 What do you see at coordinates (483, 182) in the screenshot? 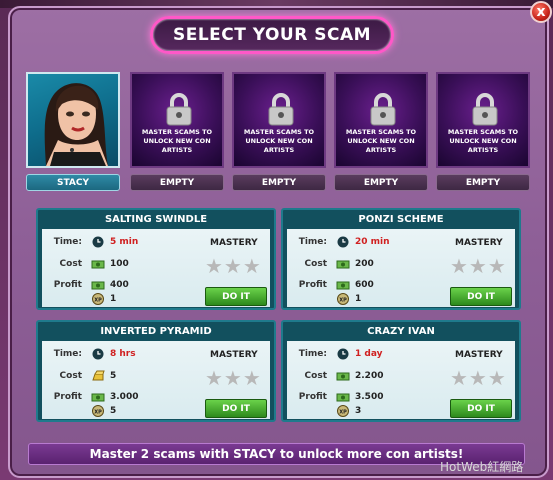
I see `tab-empty-4: EMPTY` at bounding box center [483, 182].